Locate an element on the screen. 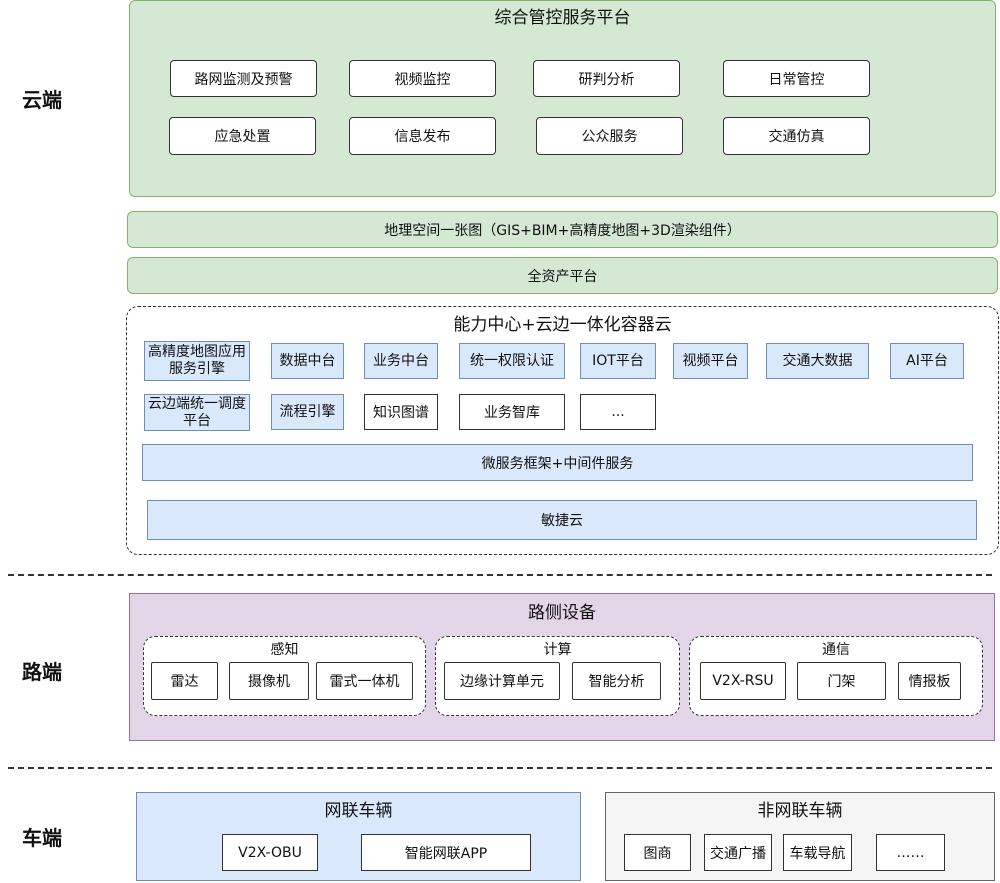  platform-item: 公众服务 is located at coordinates (609, 136).